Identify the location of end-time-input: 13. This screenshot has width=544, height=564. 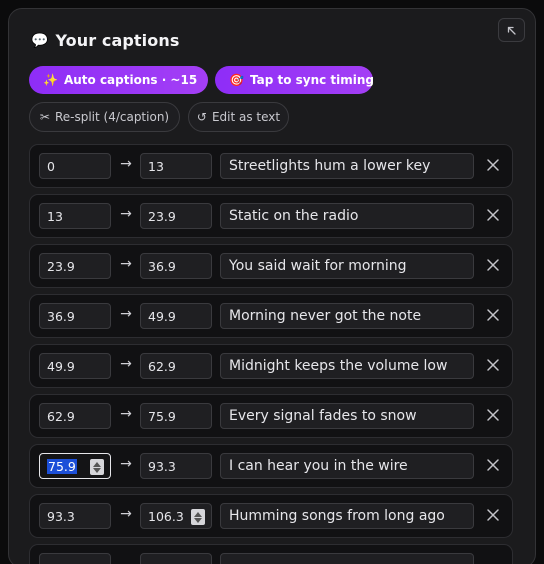
(176, 166).